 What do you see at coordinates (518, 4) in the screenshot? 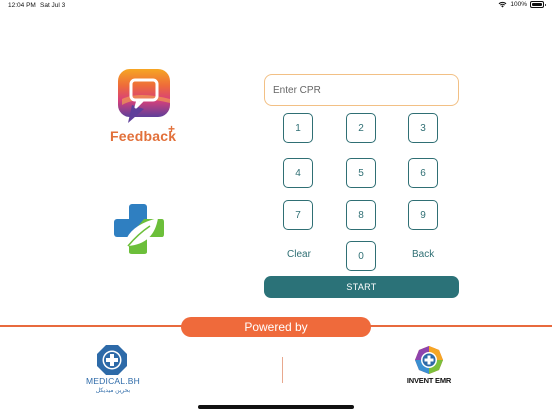
I see `battery-percent: 100%` at bounding box center [518, 4].